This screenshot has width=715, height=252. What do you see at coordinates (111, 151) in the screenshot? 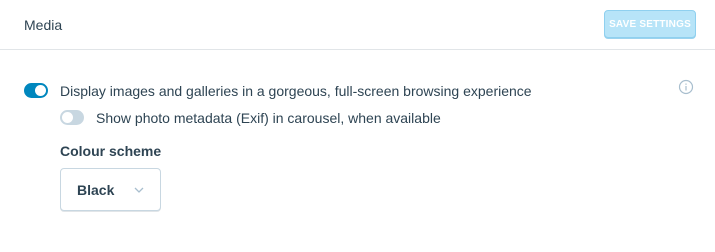
I see `colour-scheme-label: Colour scheme` at bounding box center [111, 151].